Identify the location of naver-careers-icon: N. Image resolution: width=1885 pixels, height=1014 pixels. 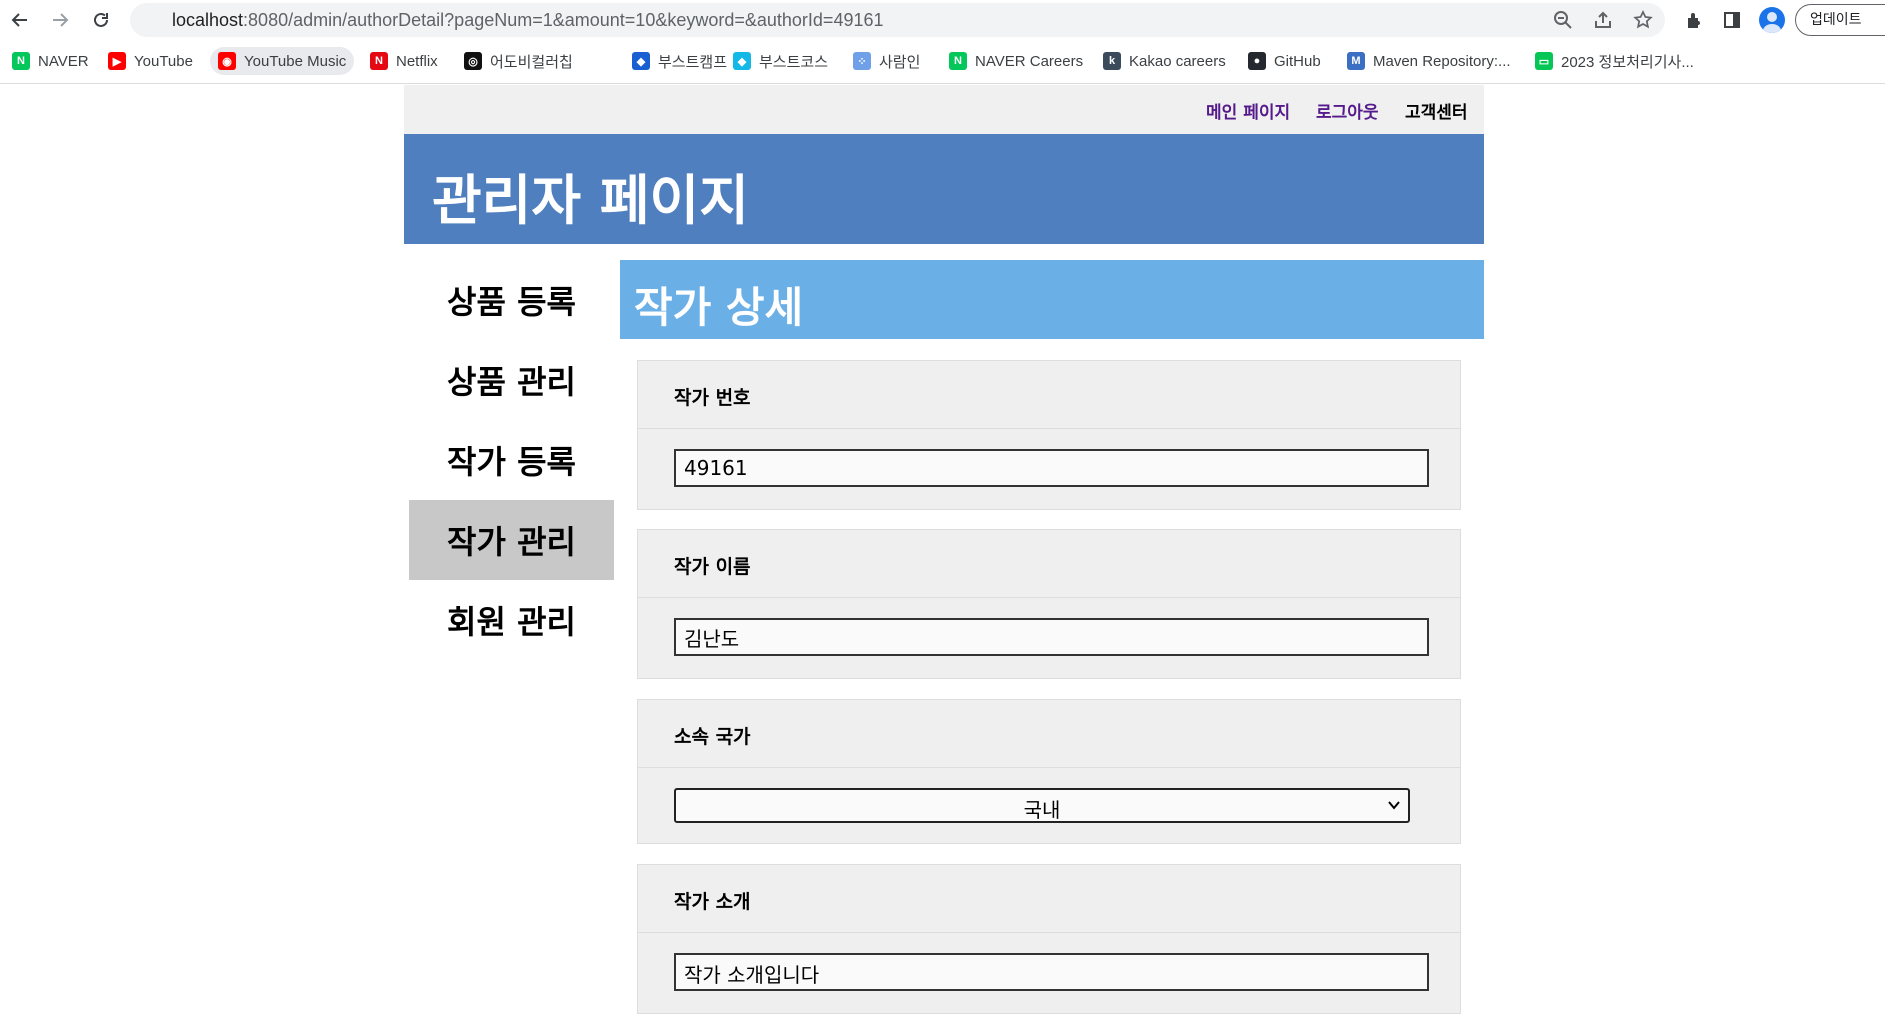
(958, 61).